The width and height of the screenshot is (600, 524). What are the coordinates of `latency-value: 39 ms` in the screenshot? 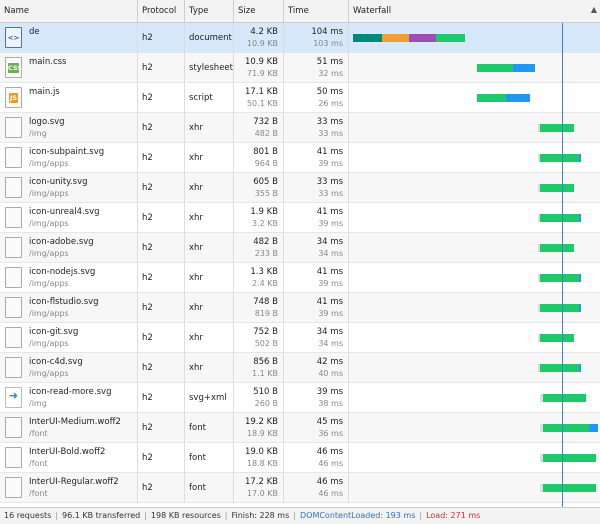 It's located at (330, 163).